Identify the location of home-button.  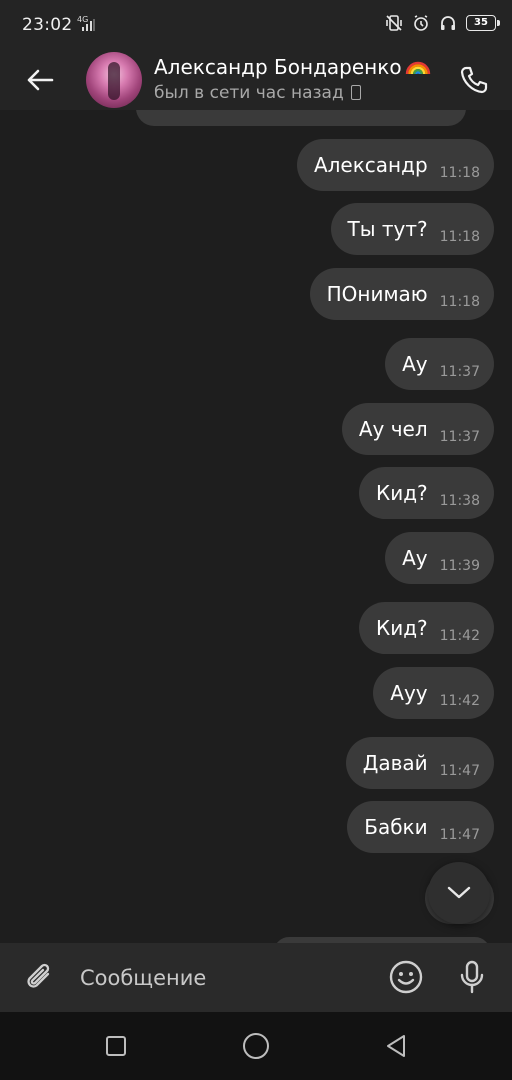
(256, 1046).